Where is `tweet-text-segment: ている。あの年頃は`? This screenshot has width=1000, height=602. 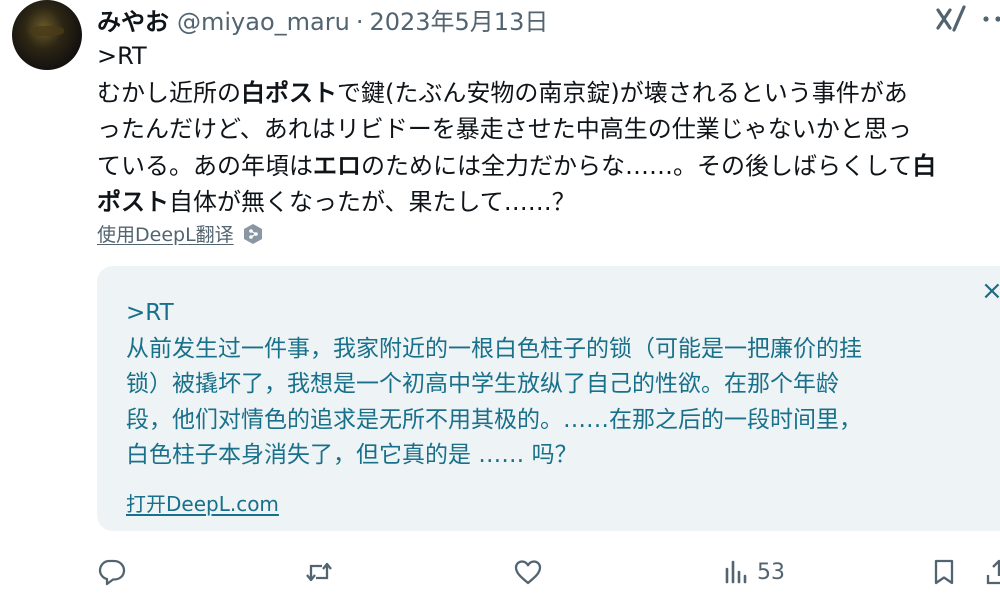 tweet-text-segment: ている。あの年頃は is located at coordinates (205, 165).